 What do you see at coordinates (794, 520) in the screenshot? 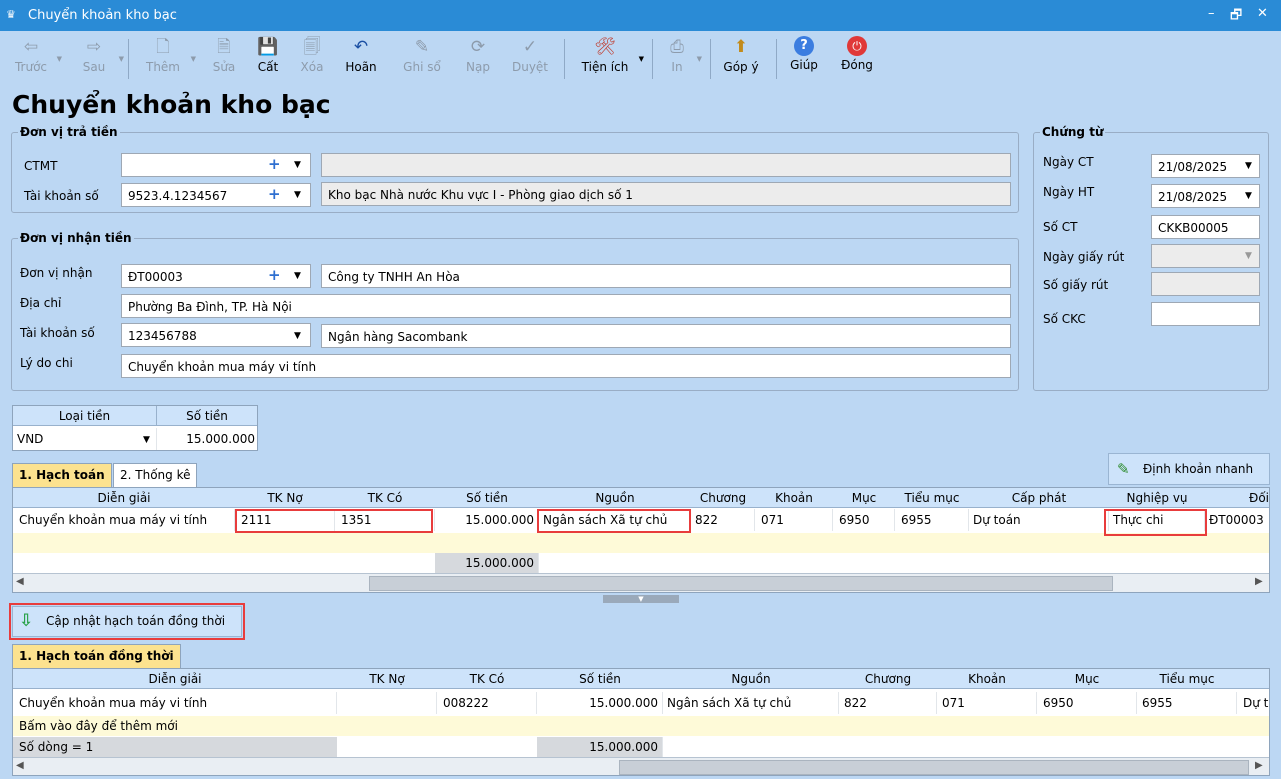
I see `cell-khoan: 071` at bounding box center [794, 520].